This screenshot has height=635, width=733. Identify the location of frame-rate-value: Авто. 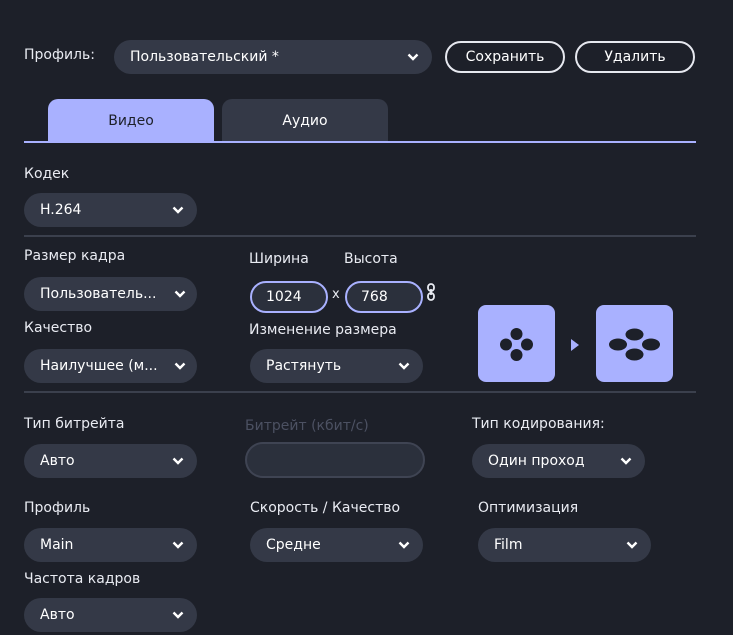
(57, 615).